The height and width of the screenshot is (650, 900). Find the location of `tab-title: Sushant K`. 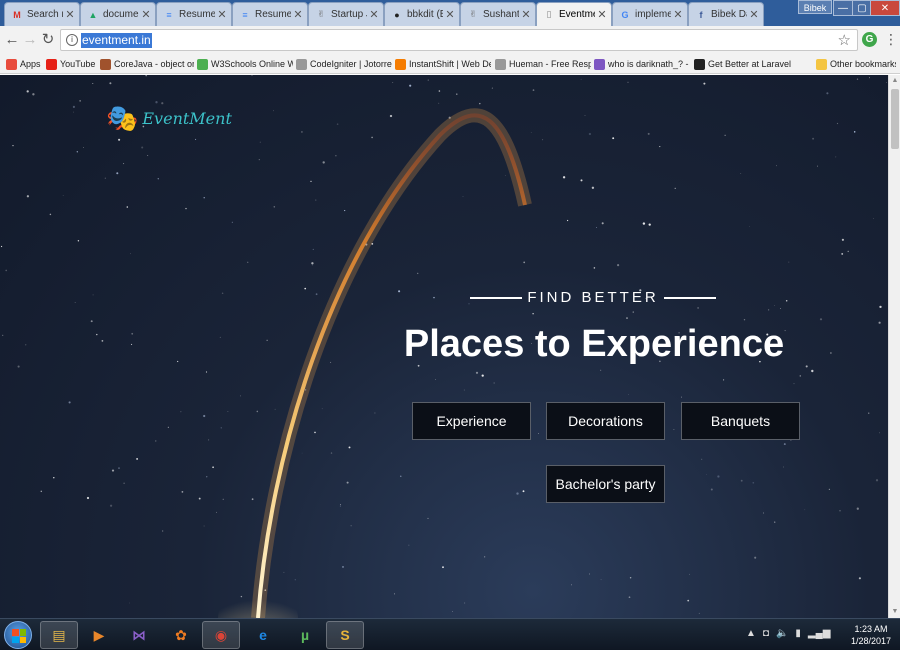

tab-title: Sushant K is located at coordinates (501, 14).